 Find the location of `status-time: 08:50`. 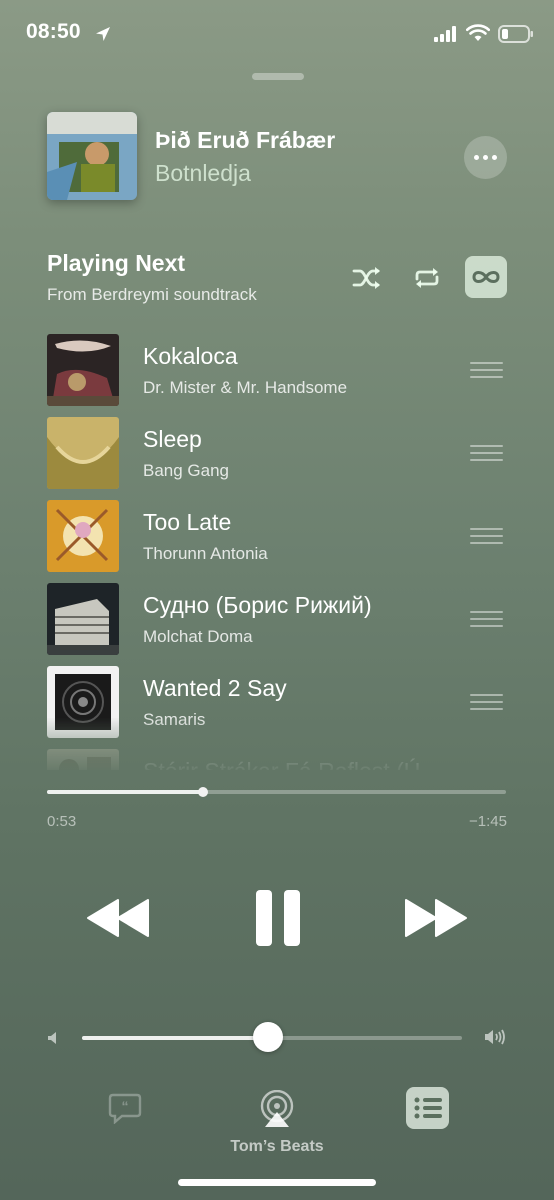

status-time: 08:50 is located at coordinates (53, 31).